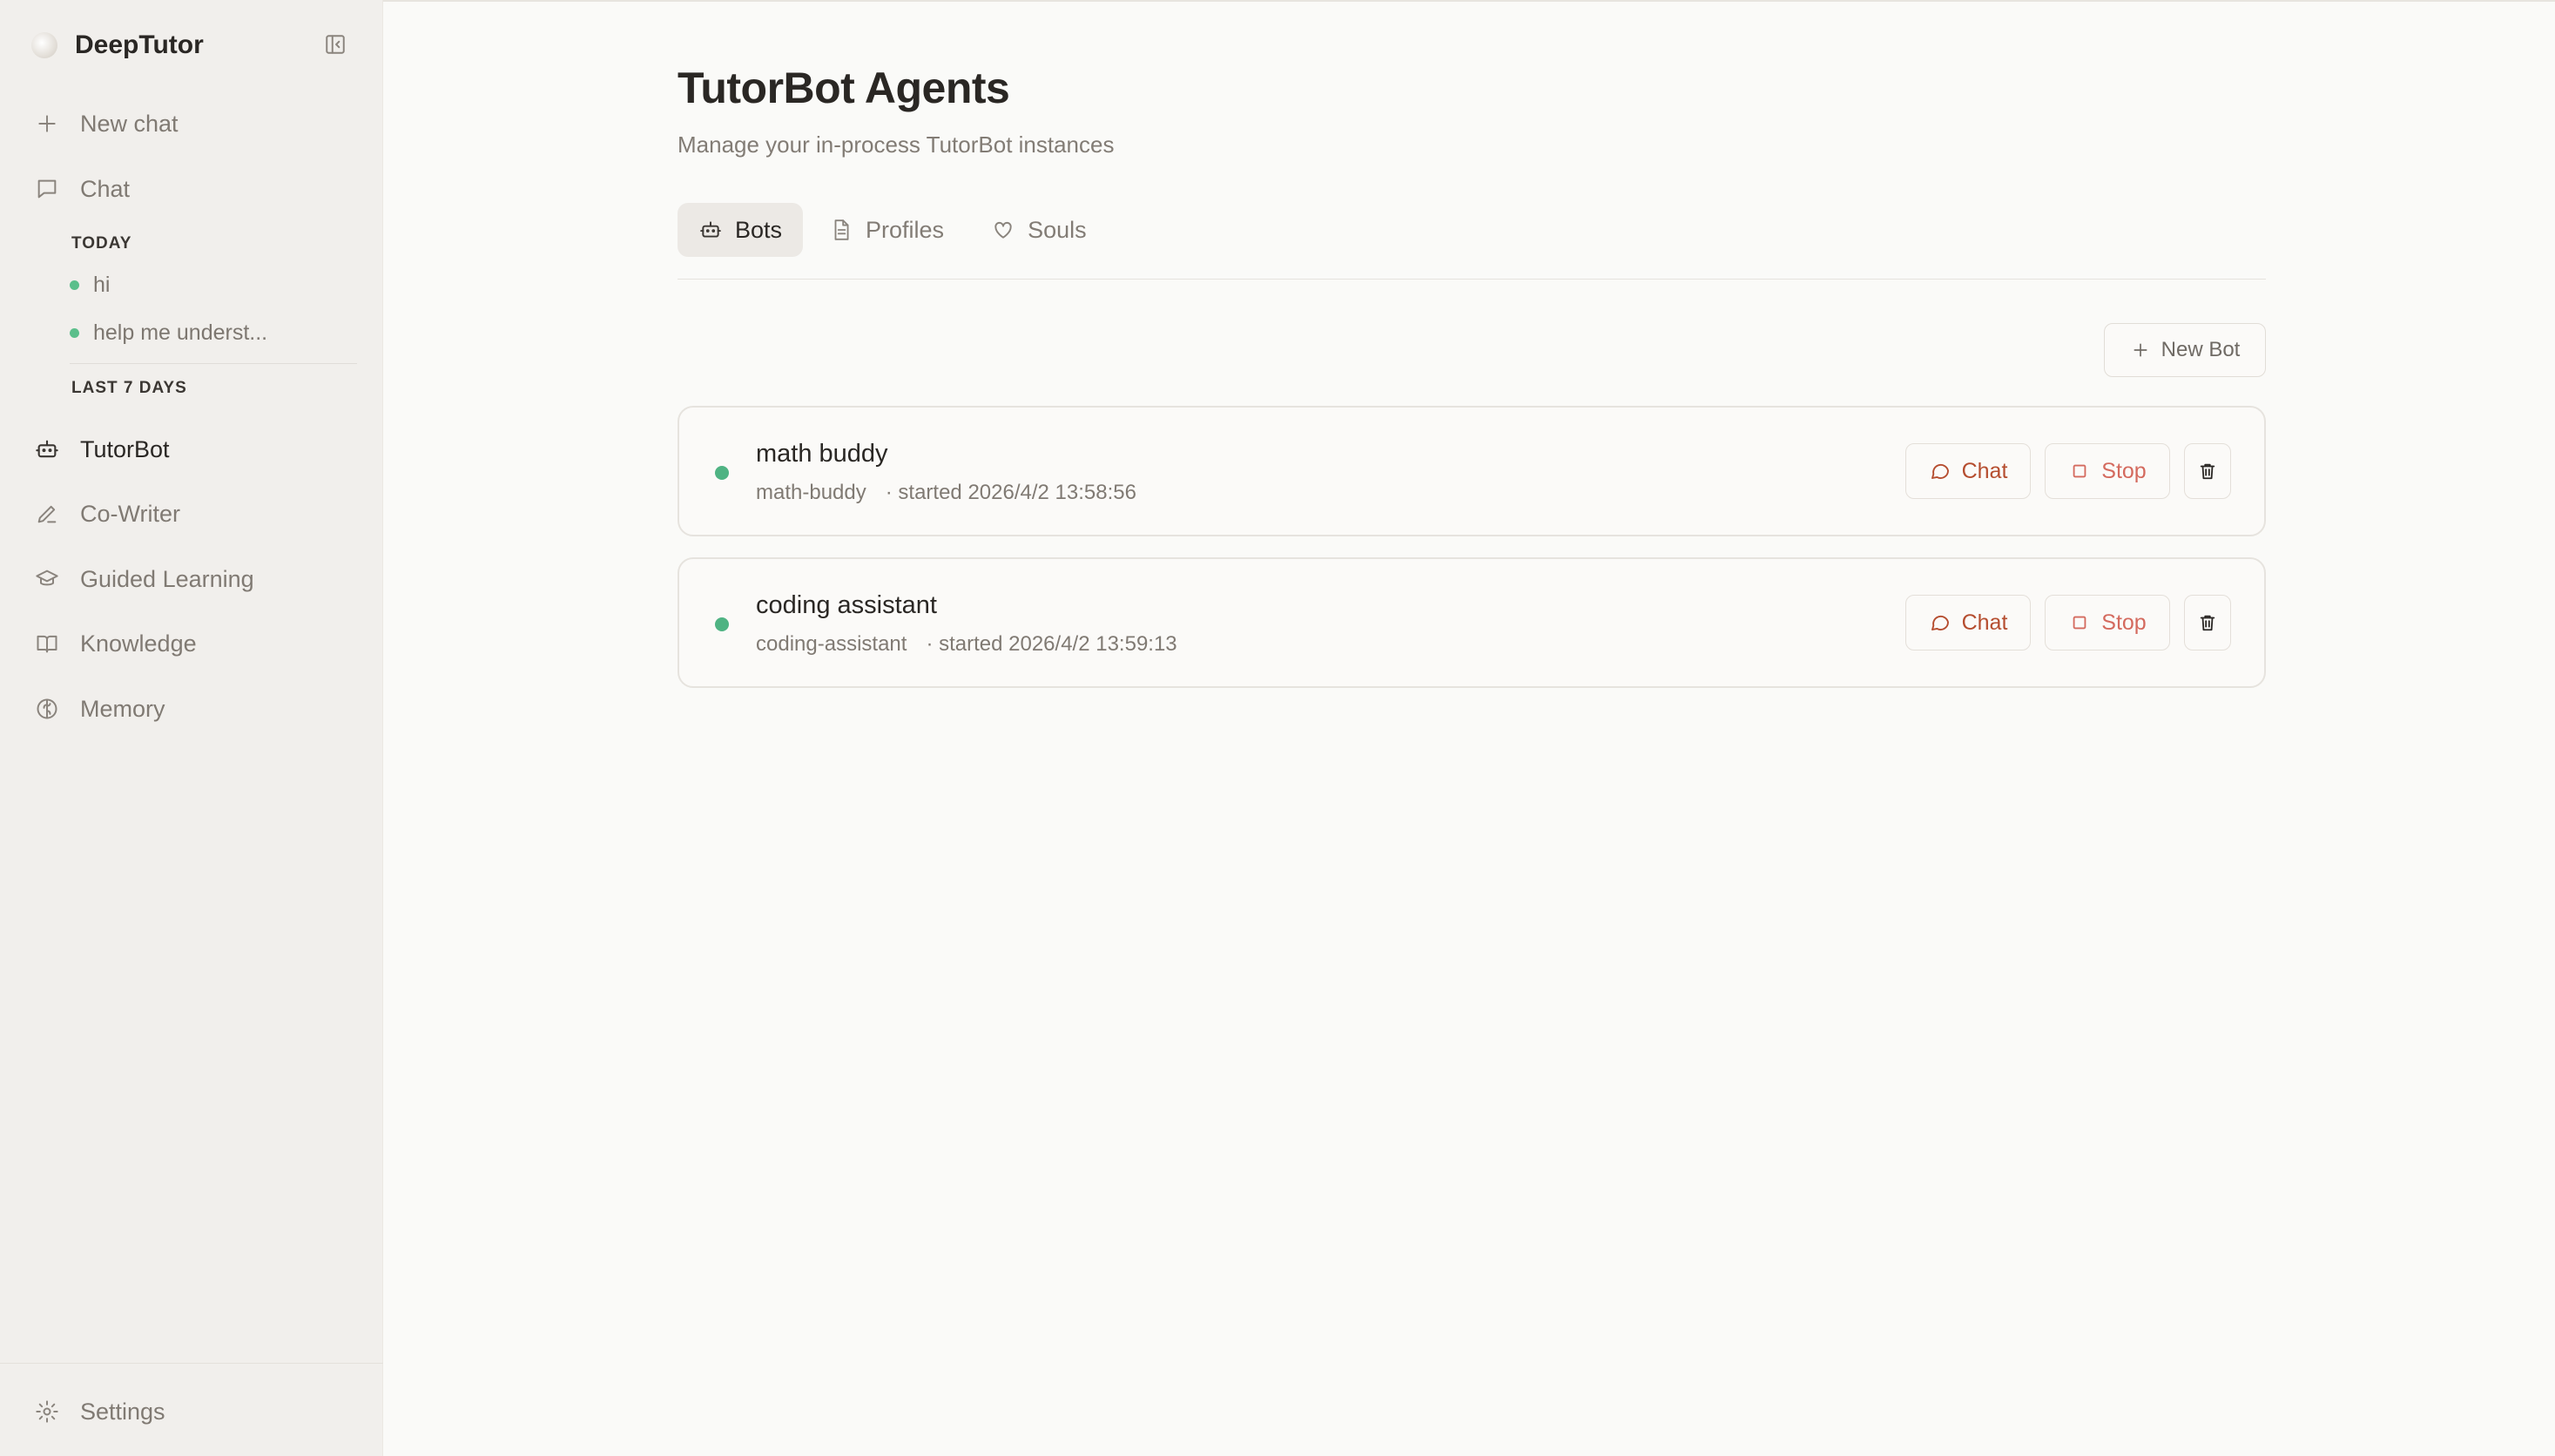  I want to click on app-name: DeepTutor, so click(139, 44).